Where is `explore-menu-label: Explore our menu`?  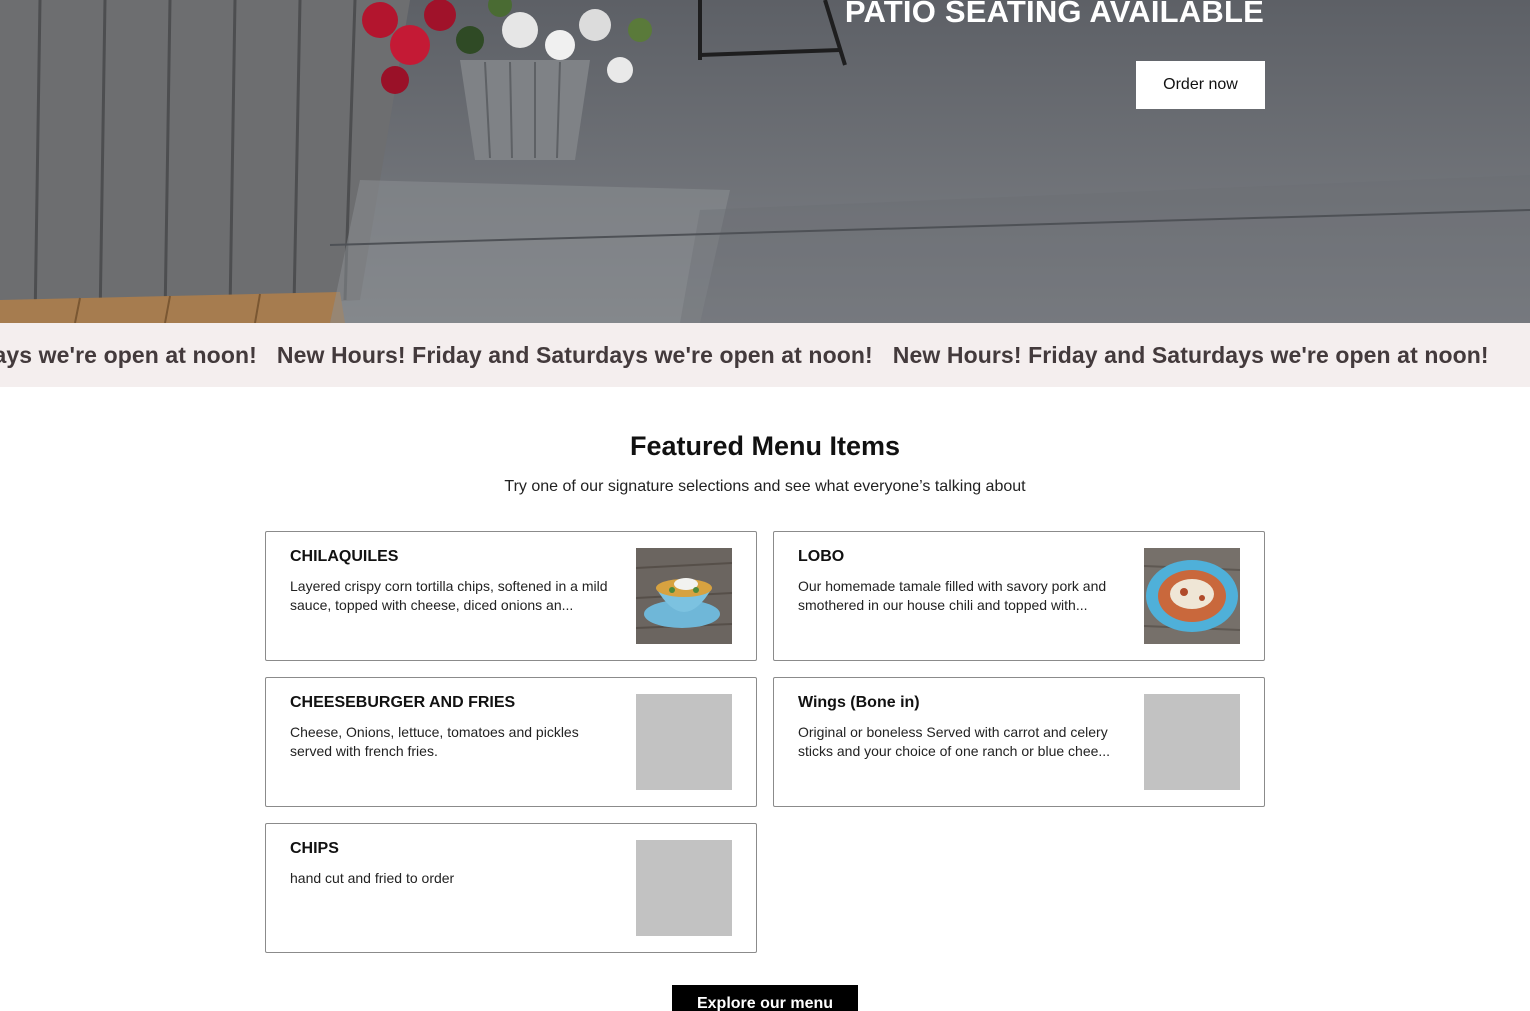
explore-menu-label: Explore our menu is located at coordinates (765, 1003).